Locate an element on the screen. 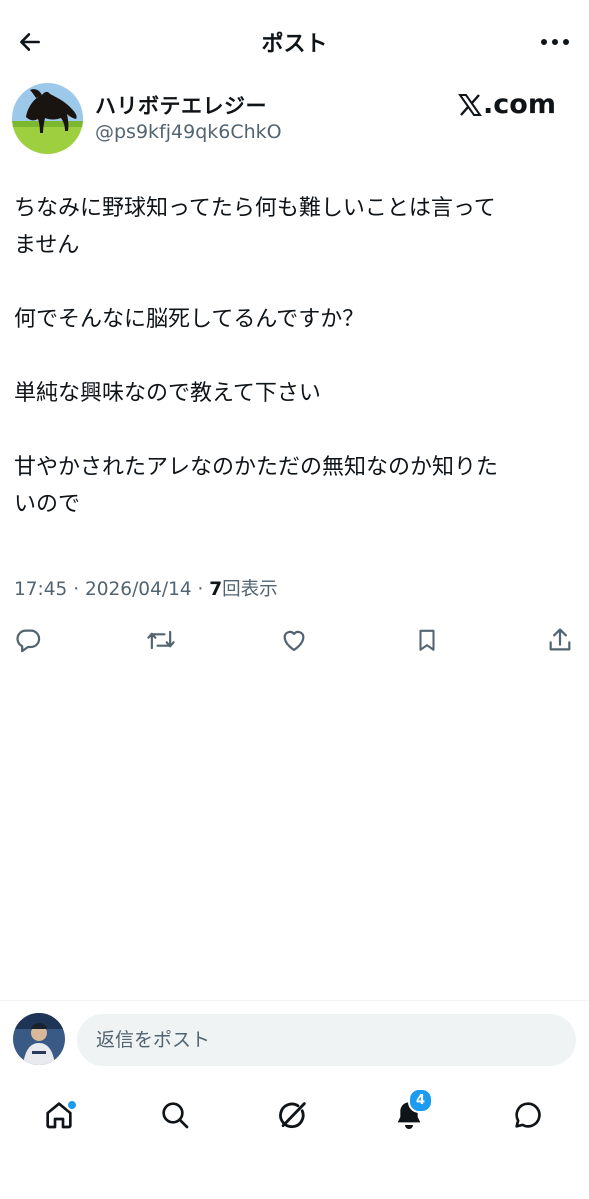 This screenshot has width=589, height=1199. tab-messages is located at coordinates (528, 1115).